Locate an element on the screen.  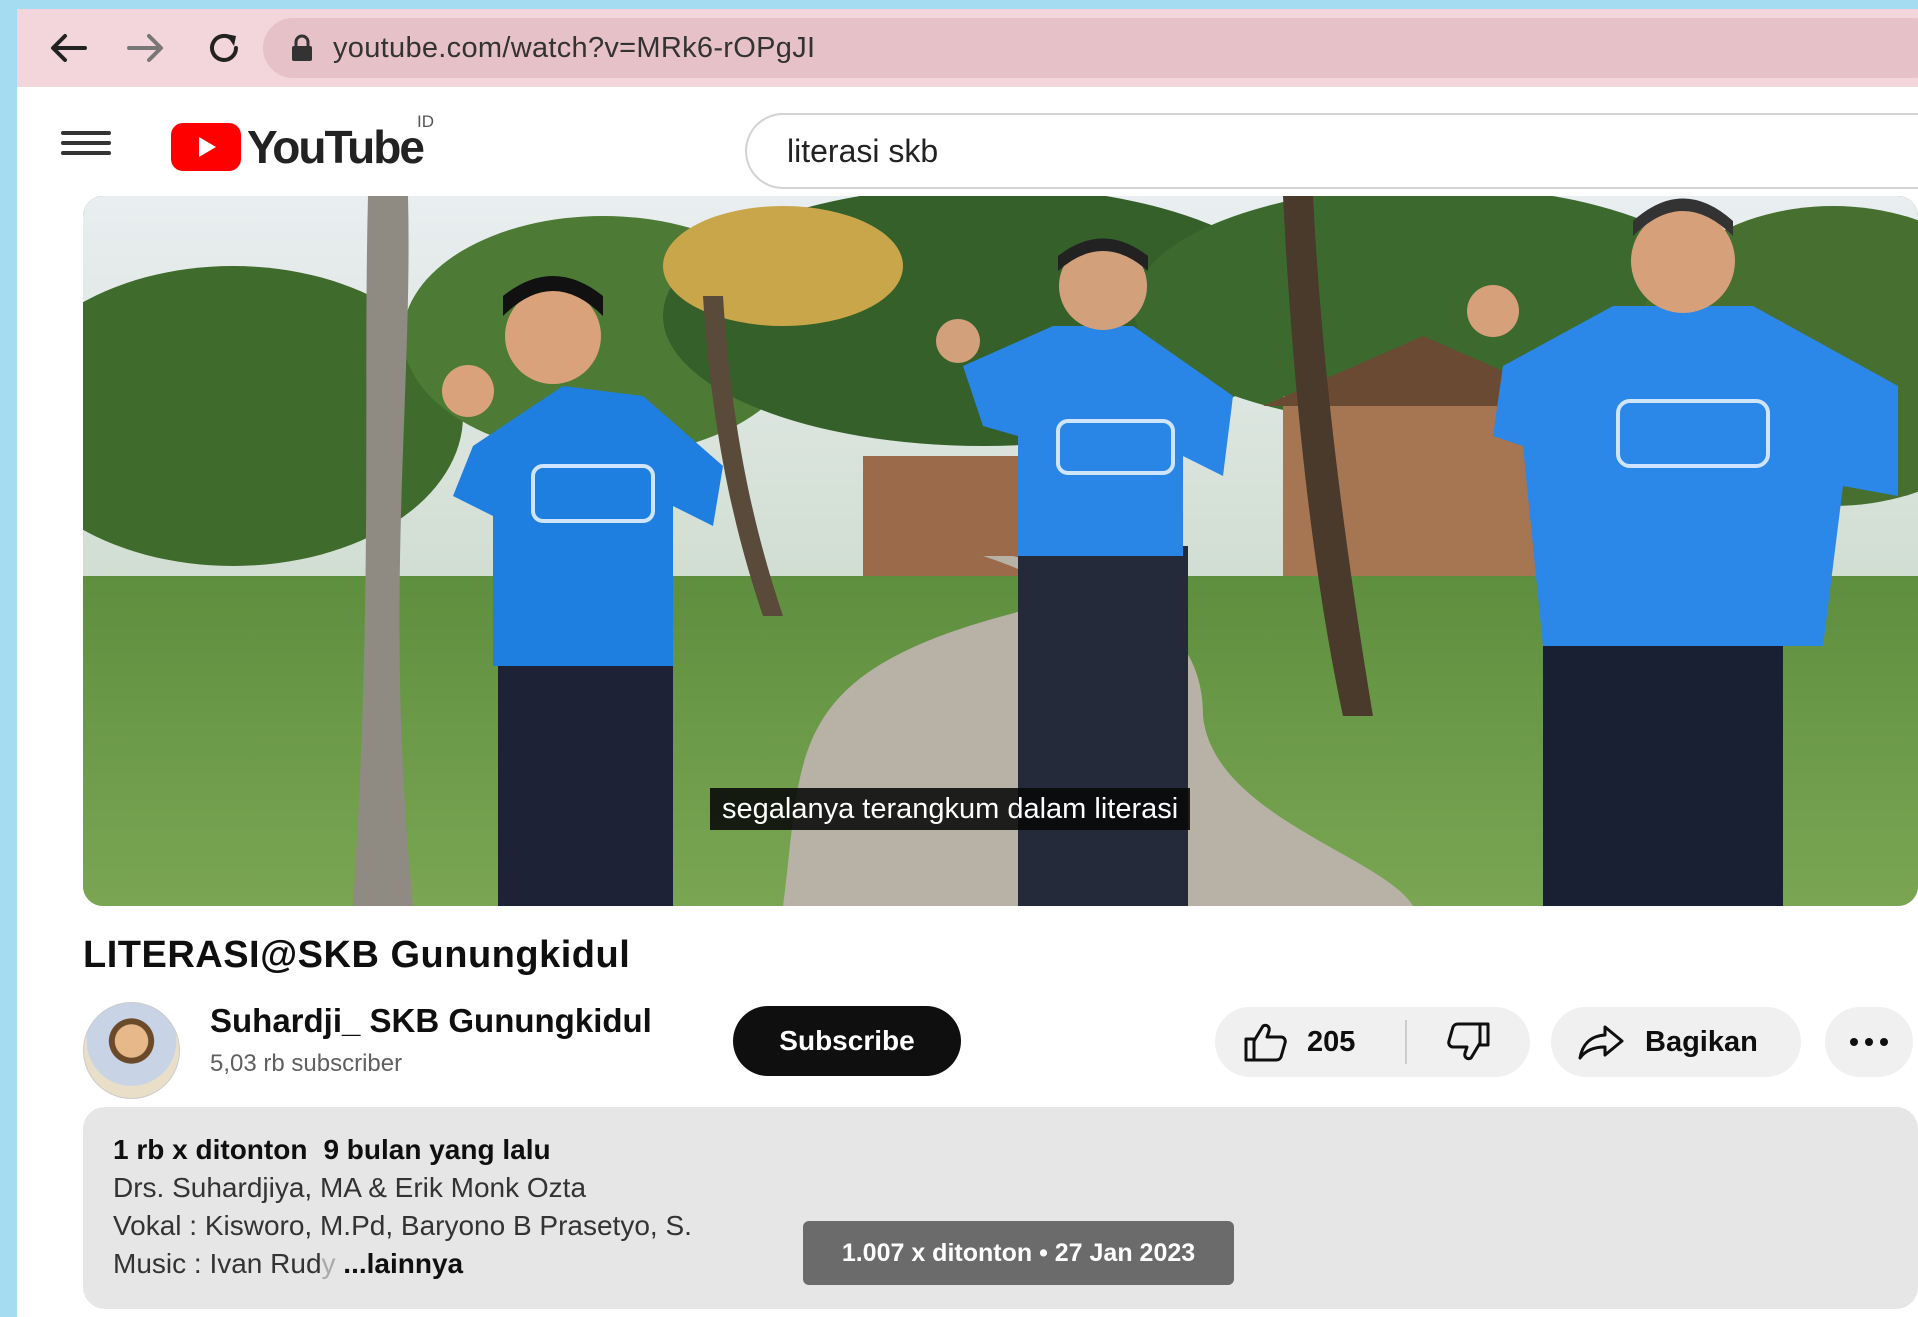
search-input: literasi skb is located at coordinates (1331, 151).